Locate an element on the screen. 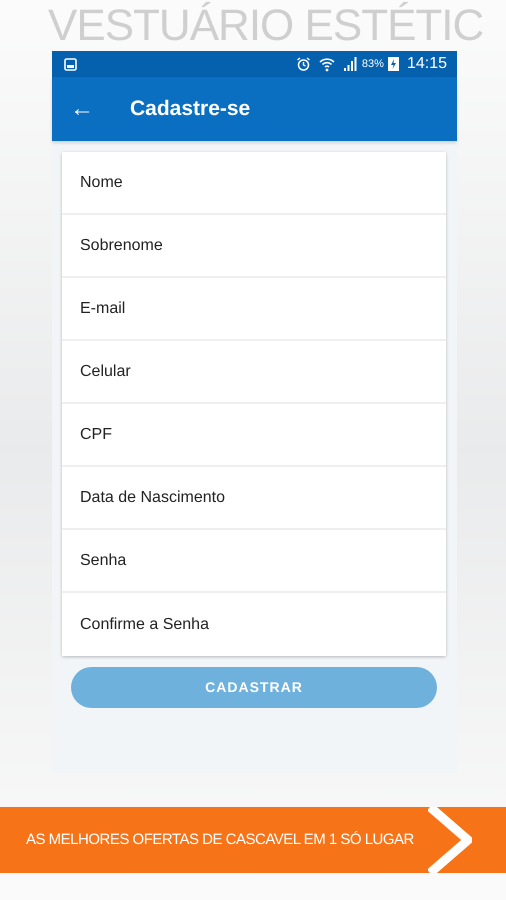 The image size is (506, 900). battery-percent: 83% is located at coordinates (373, 64).